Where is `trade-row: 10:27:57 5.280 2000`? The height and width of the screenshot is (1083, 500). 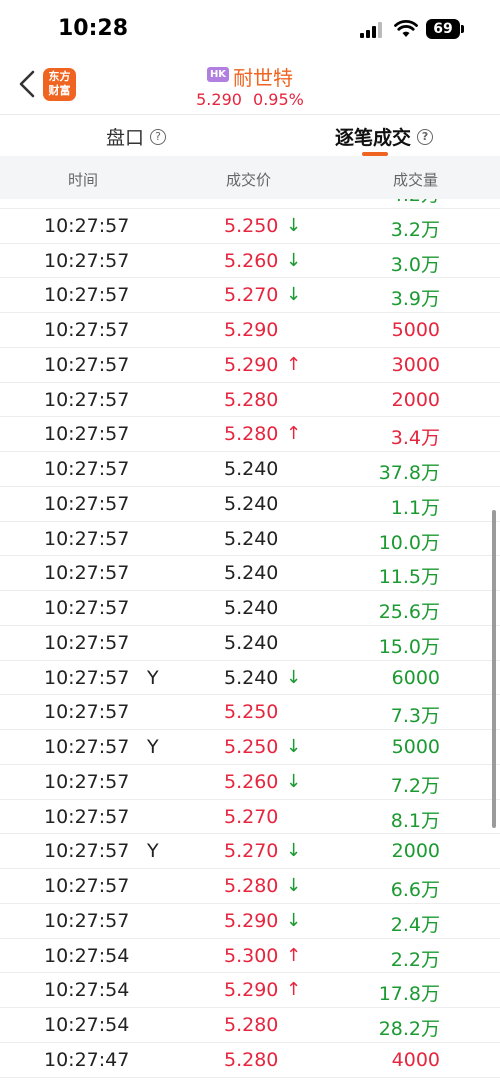
trade-row: 10:27:57 5.280 2000 is located at coordinates (250, 400).